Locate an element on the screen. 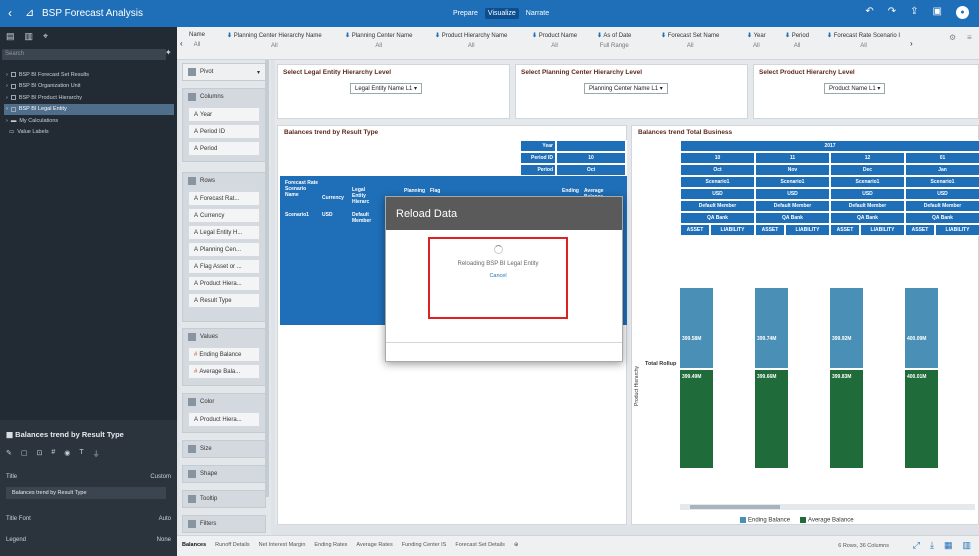  list-view-icon: ▥ is located at coordinates (966, 545).